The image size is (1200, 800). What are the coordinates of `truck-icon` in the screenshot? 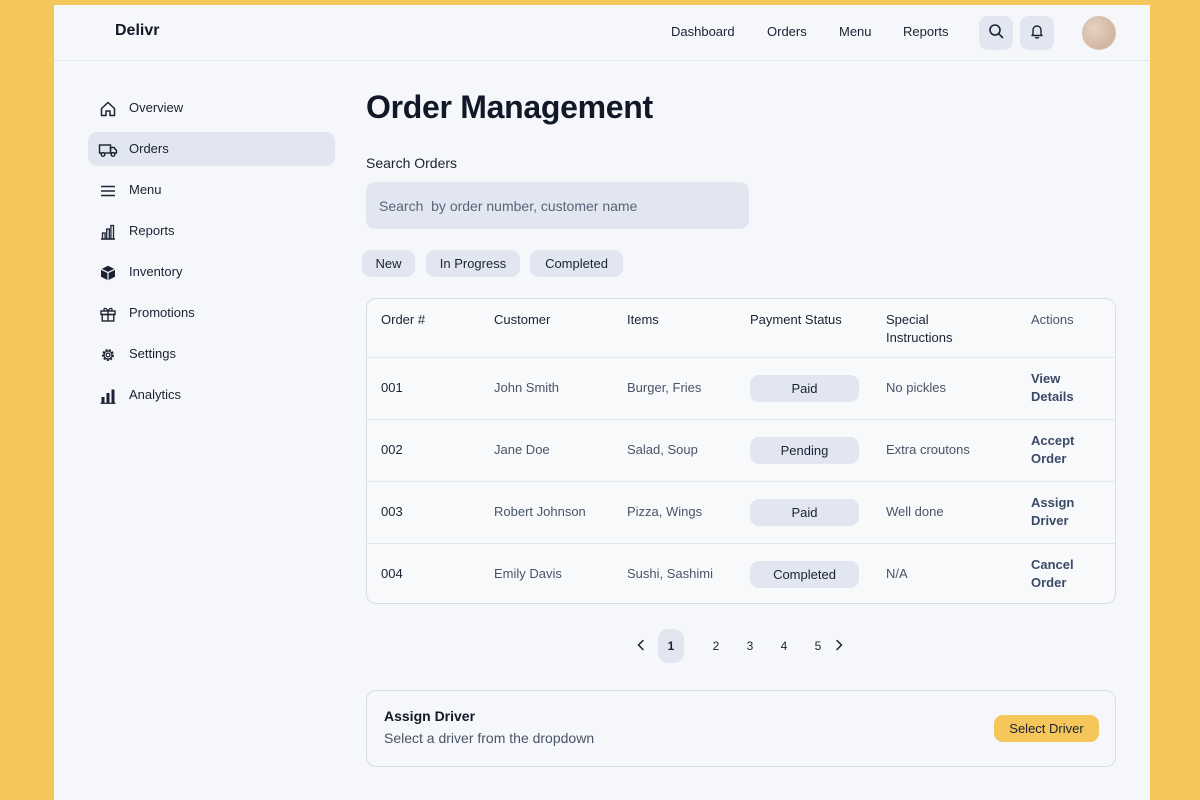 It's located at (108, 150).